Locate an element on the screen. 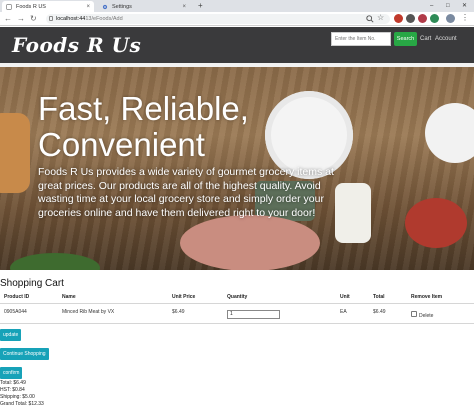 This screenshot has width=474, height=410. cart-link: Cart is located at coordinates (425, 39).